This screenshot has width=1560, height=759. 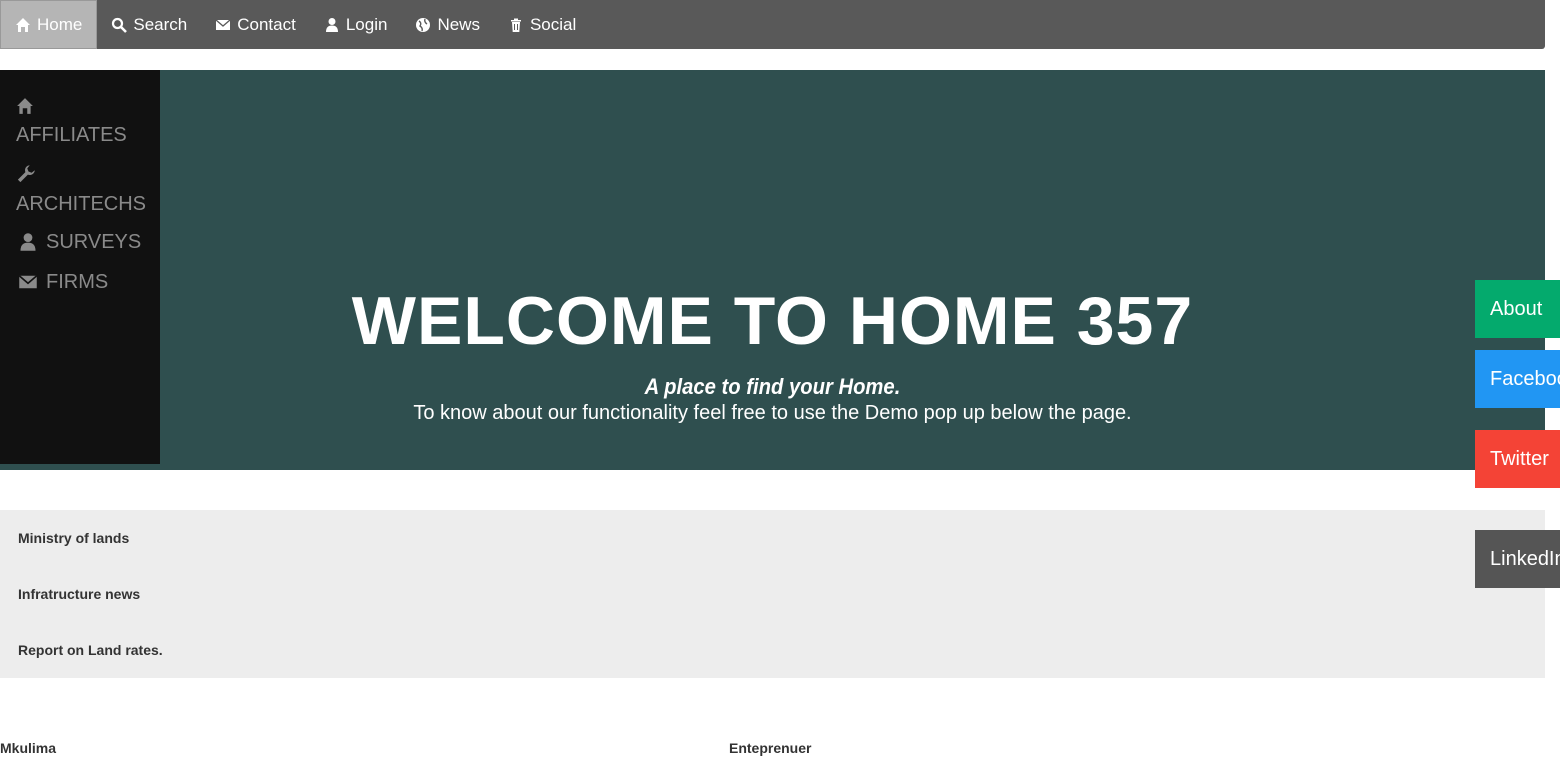 What do you see at coordinates (266, 24) in the screenshot?
I see `nav-contact-label: Contact` at bounding box center [266, 24].